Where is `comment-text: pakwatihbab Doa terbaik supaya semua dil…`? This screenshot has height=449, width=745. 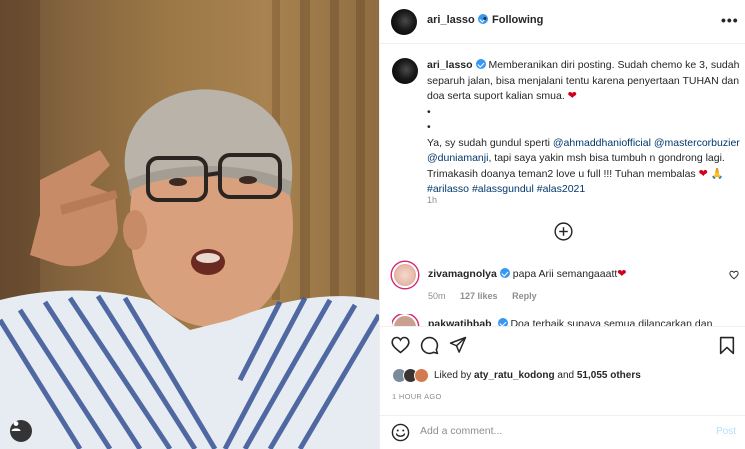 comment-text: pakwatihbab Doa terbaik supaya semua dil… is located at coordinates (570, 322).